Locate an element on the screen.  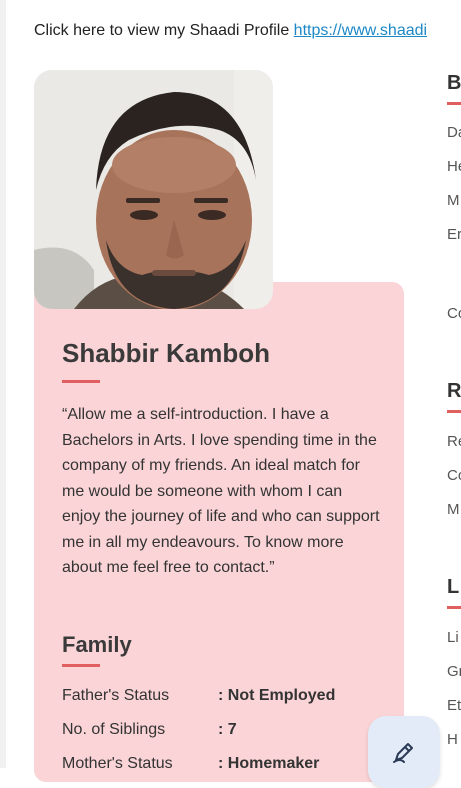
name-underline is located at coordinates (81, 381).